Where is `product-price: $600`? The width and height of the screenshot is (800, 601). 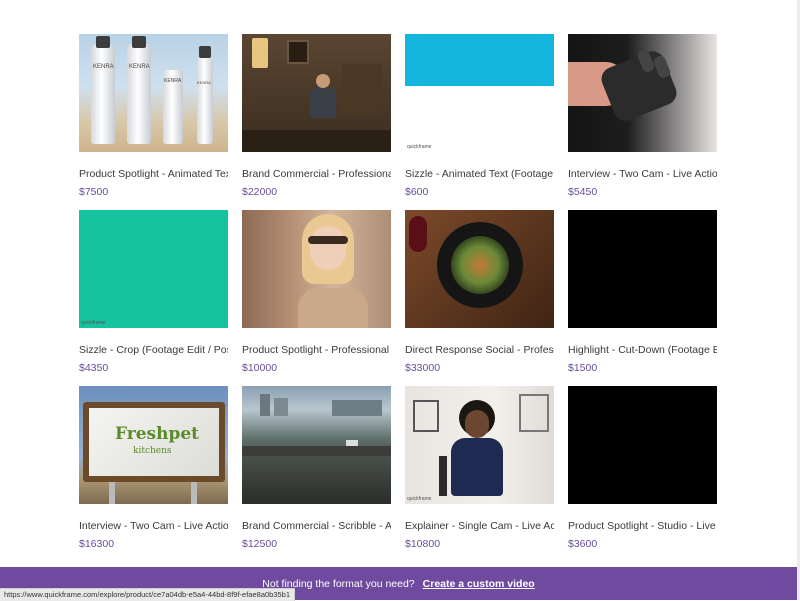 product-price: $600 is located at coordinates (417, 192).